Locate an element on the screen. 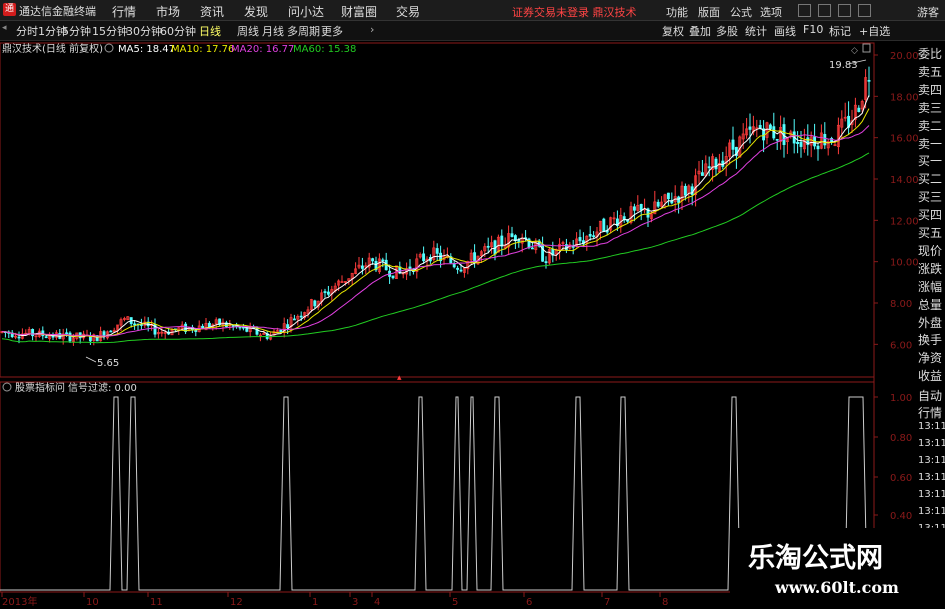 Image resolution: width=945 pixels, height=609 pixels. time-tick-label: 11 is located at coordinates (156, 602).